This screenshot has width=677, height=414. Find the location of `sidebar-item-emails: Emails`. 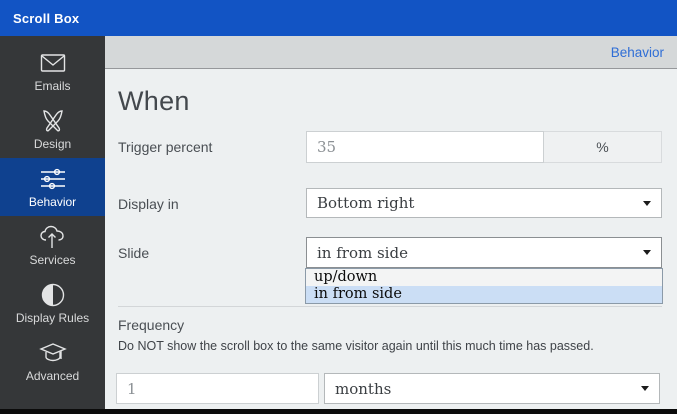

sidebar-item-emails: Emails is located at coordinates (52, 71).